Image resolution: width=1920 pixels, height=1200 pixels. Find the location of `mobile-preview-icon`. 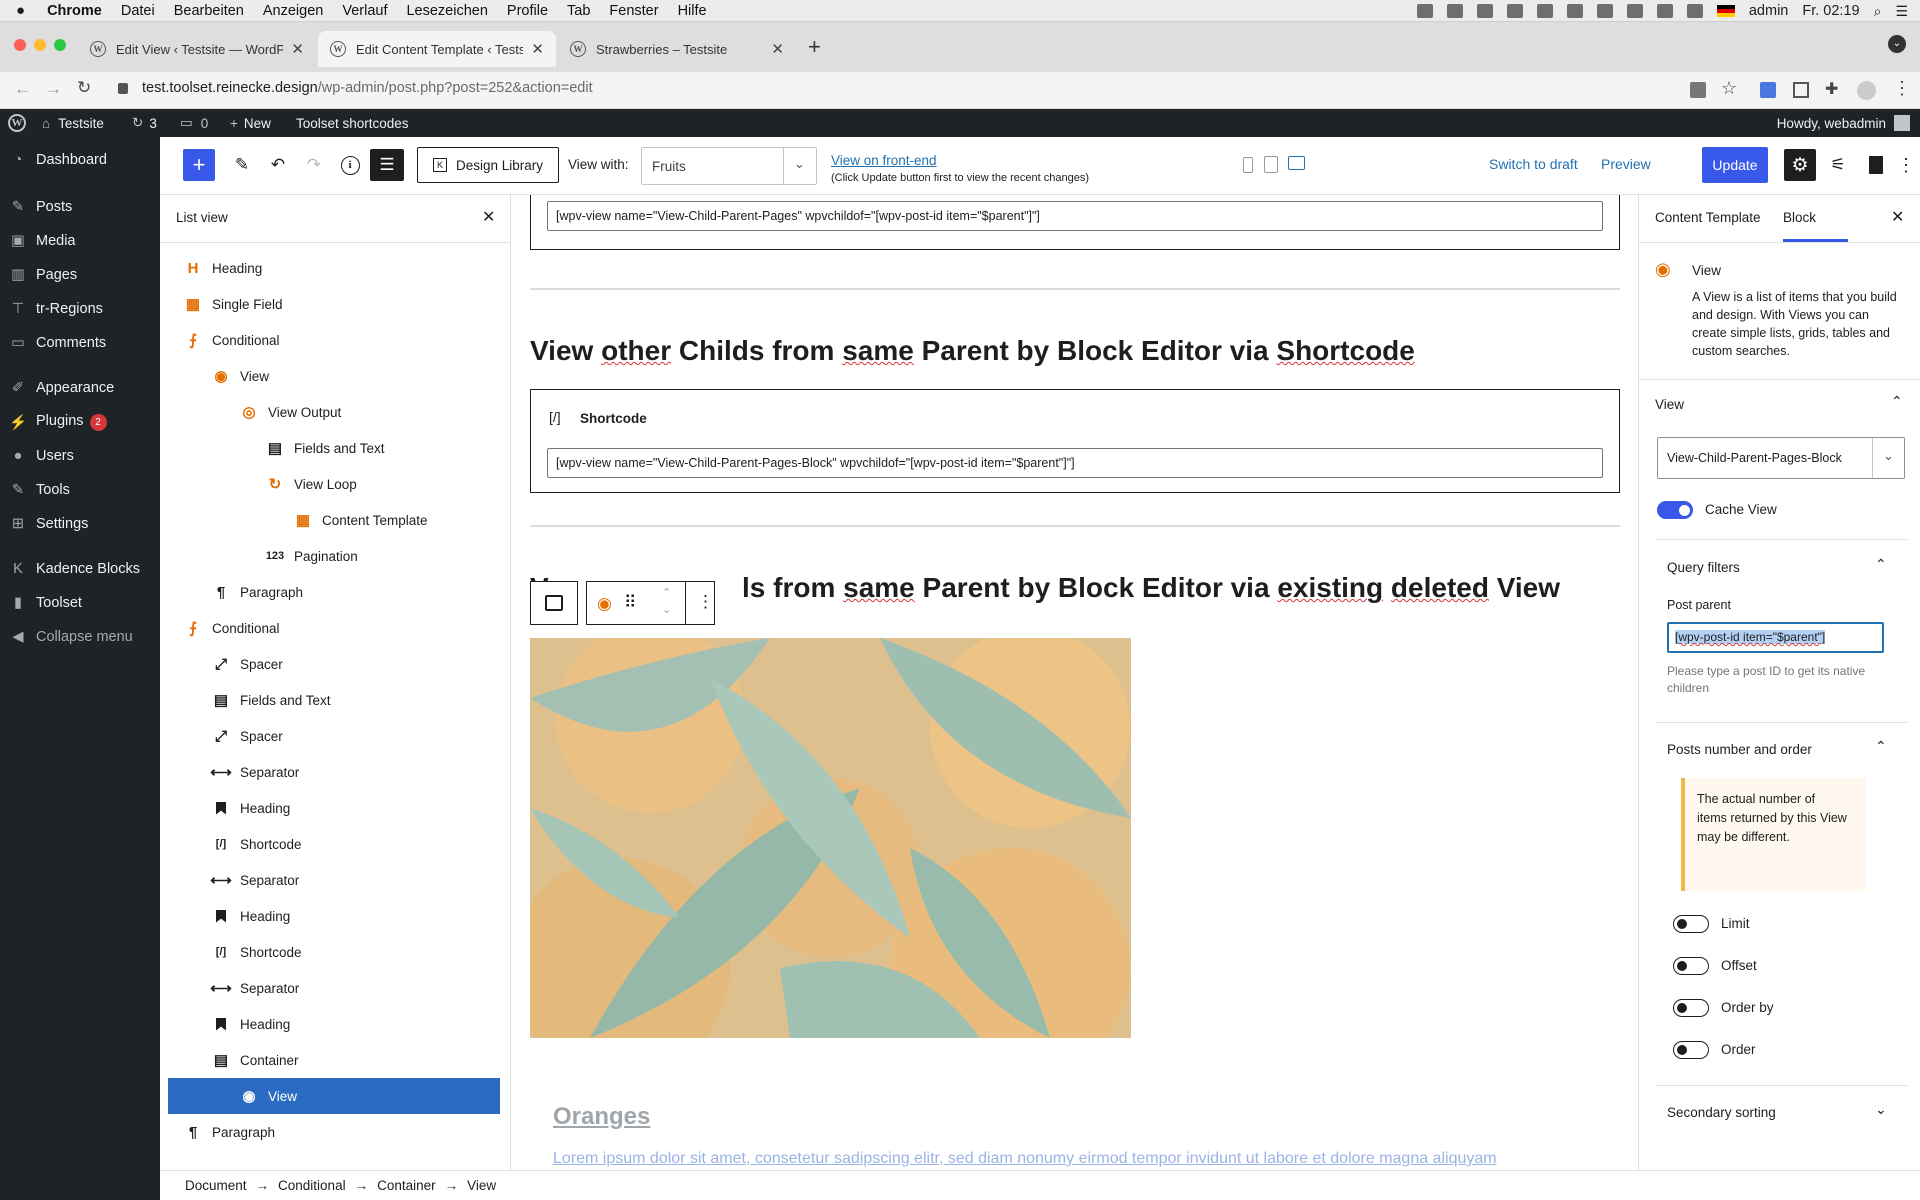

mobile-preview-icon is located at coordinates (1248, 165).